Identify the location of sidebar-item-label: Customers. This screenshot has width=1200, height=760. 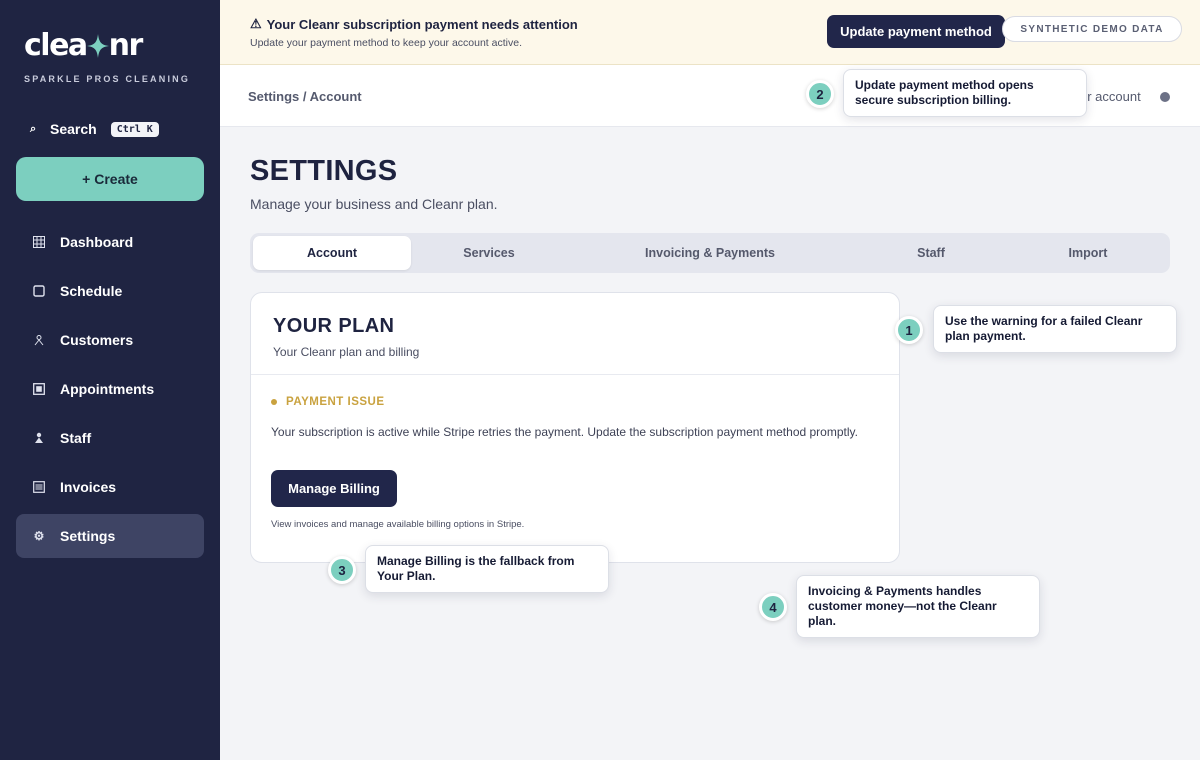
(97, 340).